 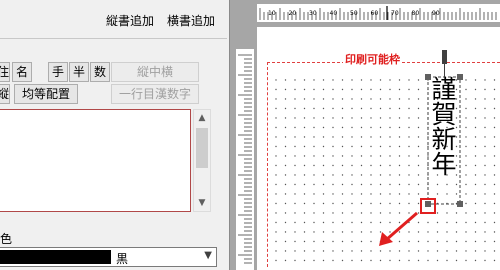 What do you see at coordinates (444, 57) in the screenshot?
I see `rotate-handle` at bounding box center [444, 57].